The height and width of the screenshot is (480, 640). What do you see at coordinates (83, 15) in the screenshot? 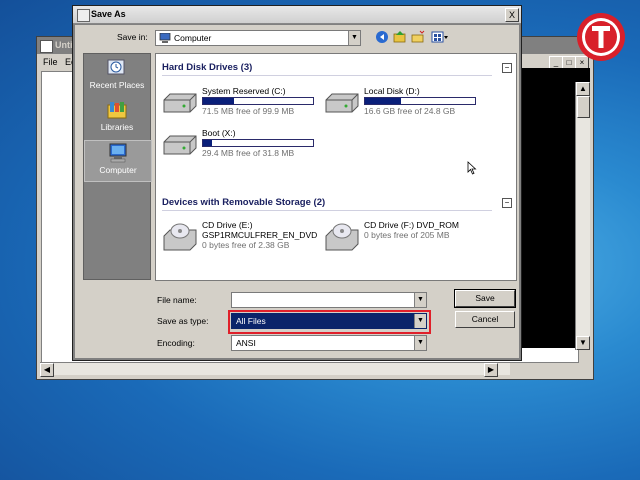
I see `dialog-icon` at bounding box center [83, 15].